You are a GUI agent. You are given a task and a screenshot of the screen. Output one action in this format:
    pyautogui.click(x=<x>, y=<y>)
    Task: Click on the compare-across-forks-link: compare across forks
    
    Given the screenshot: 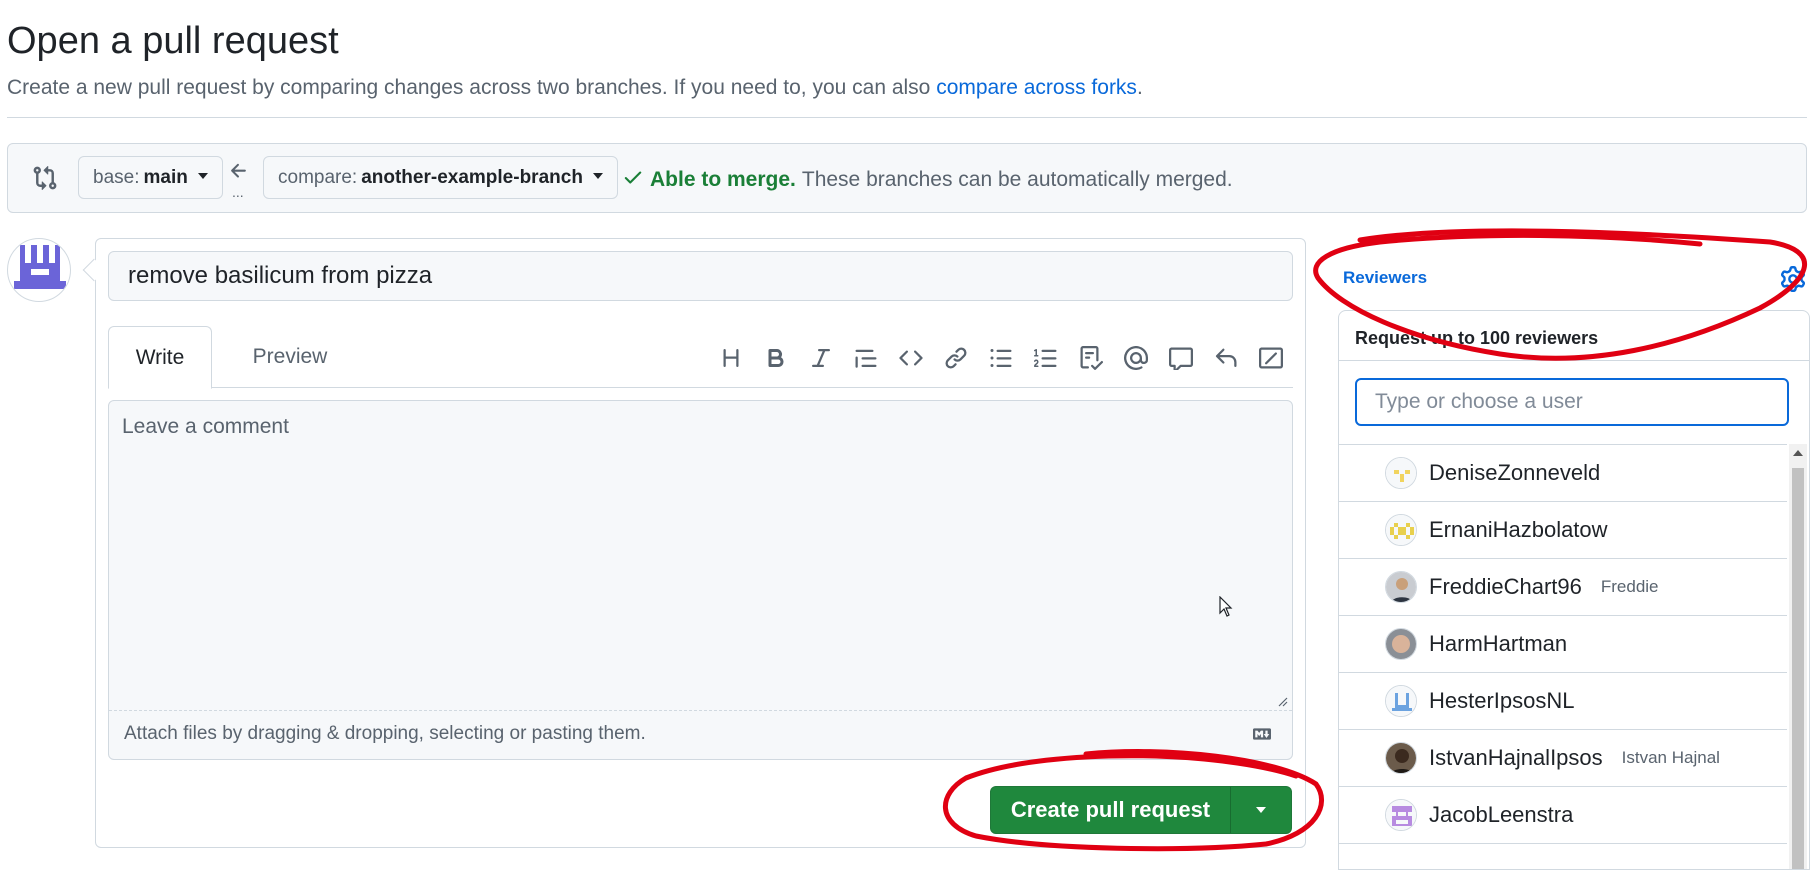 What is the action you would take?
    pyautogui.click(x=1036, y=87)
    